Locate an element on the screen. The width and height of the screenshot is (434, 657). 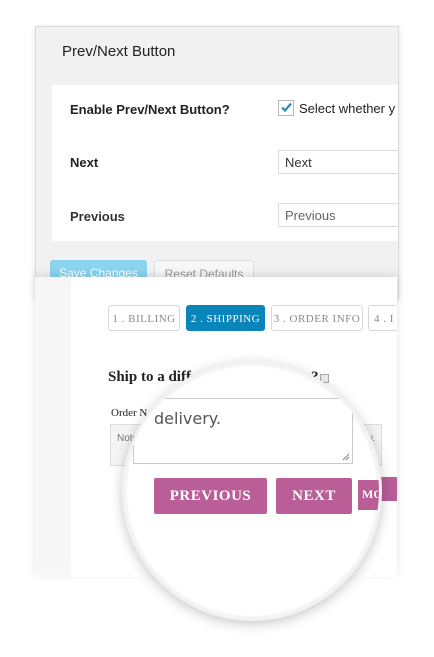
more-button-edge is located at coordinates (388, 489).